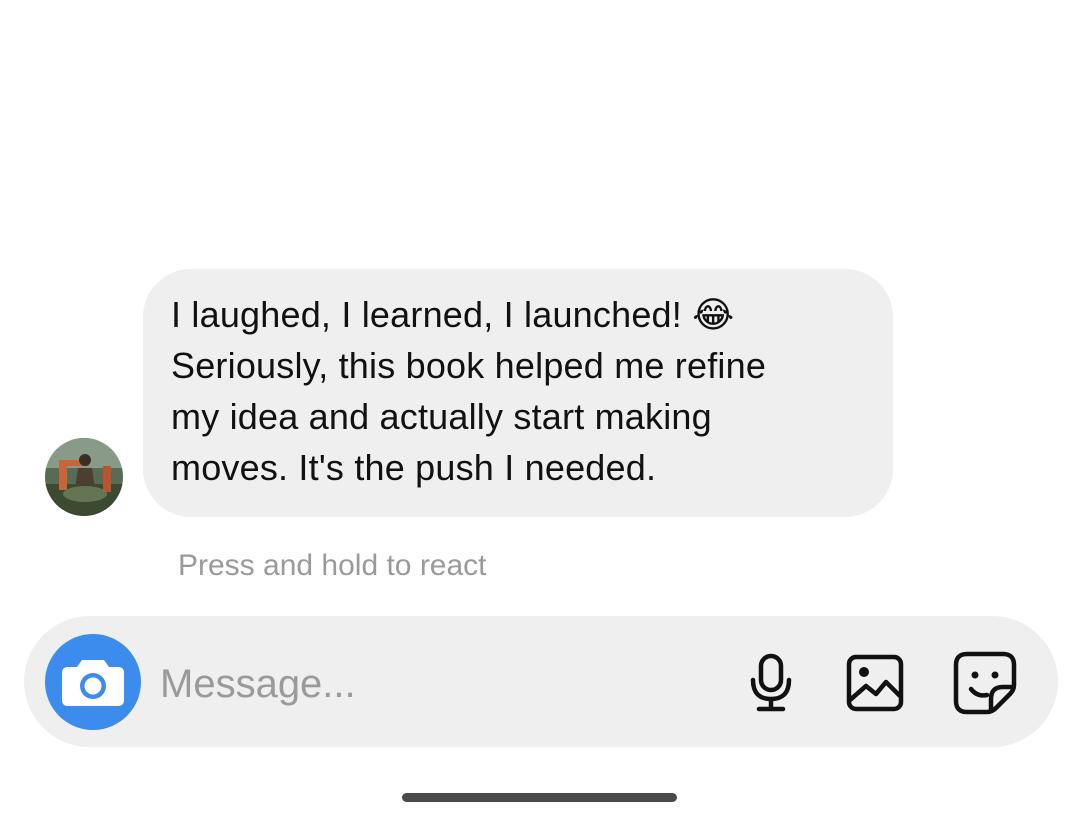  Describe the element at coordinates (332, 565) in the screenshot. I see `react-hint: Press and hold to react` at that location.